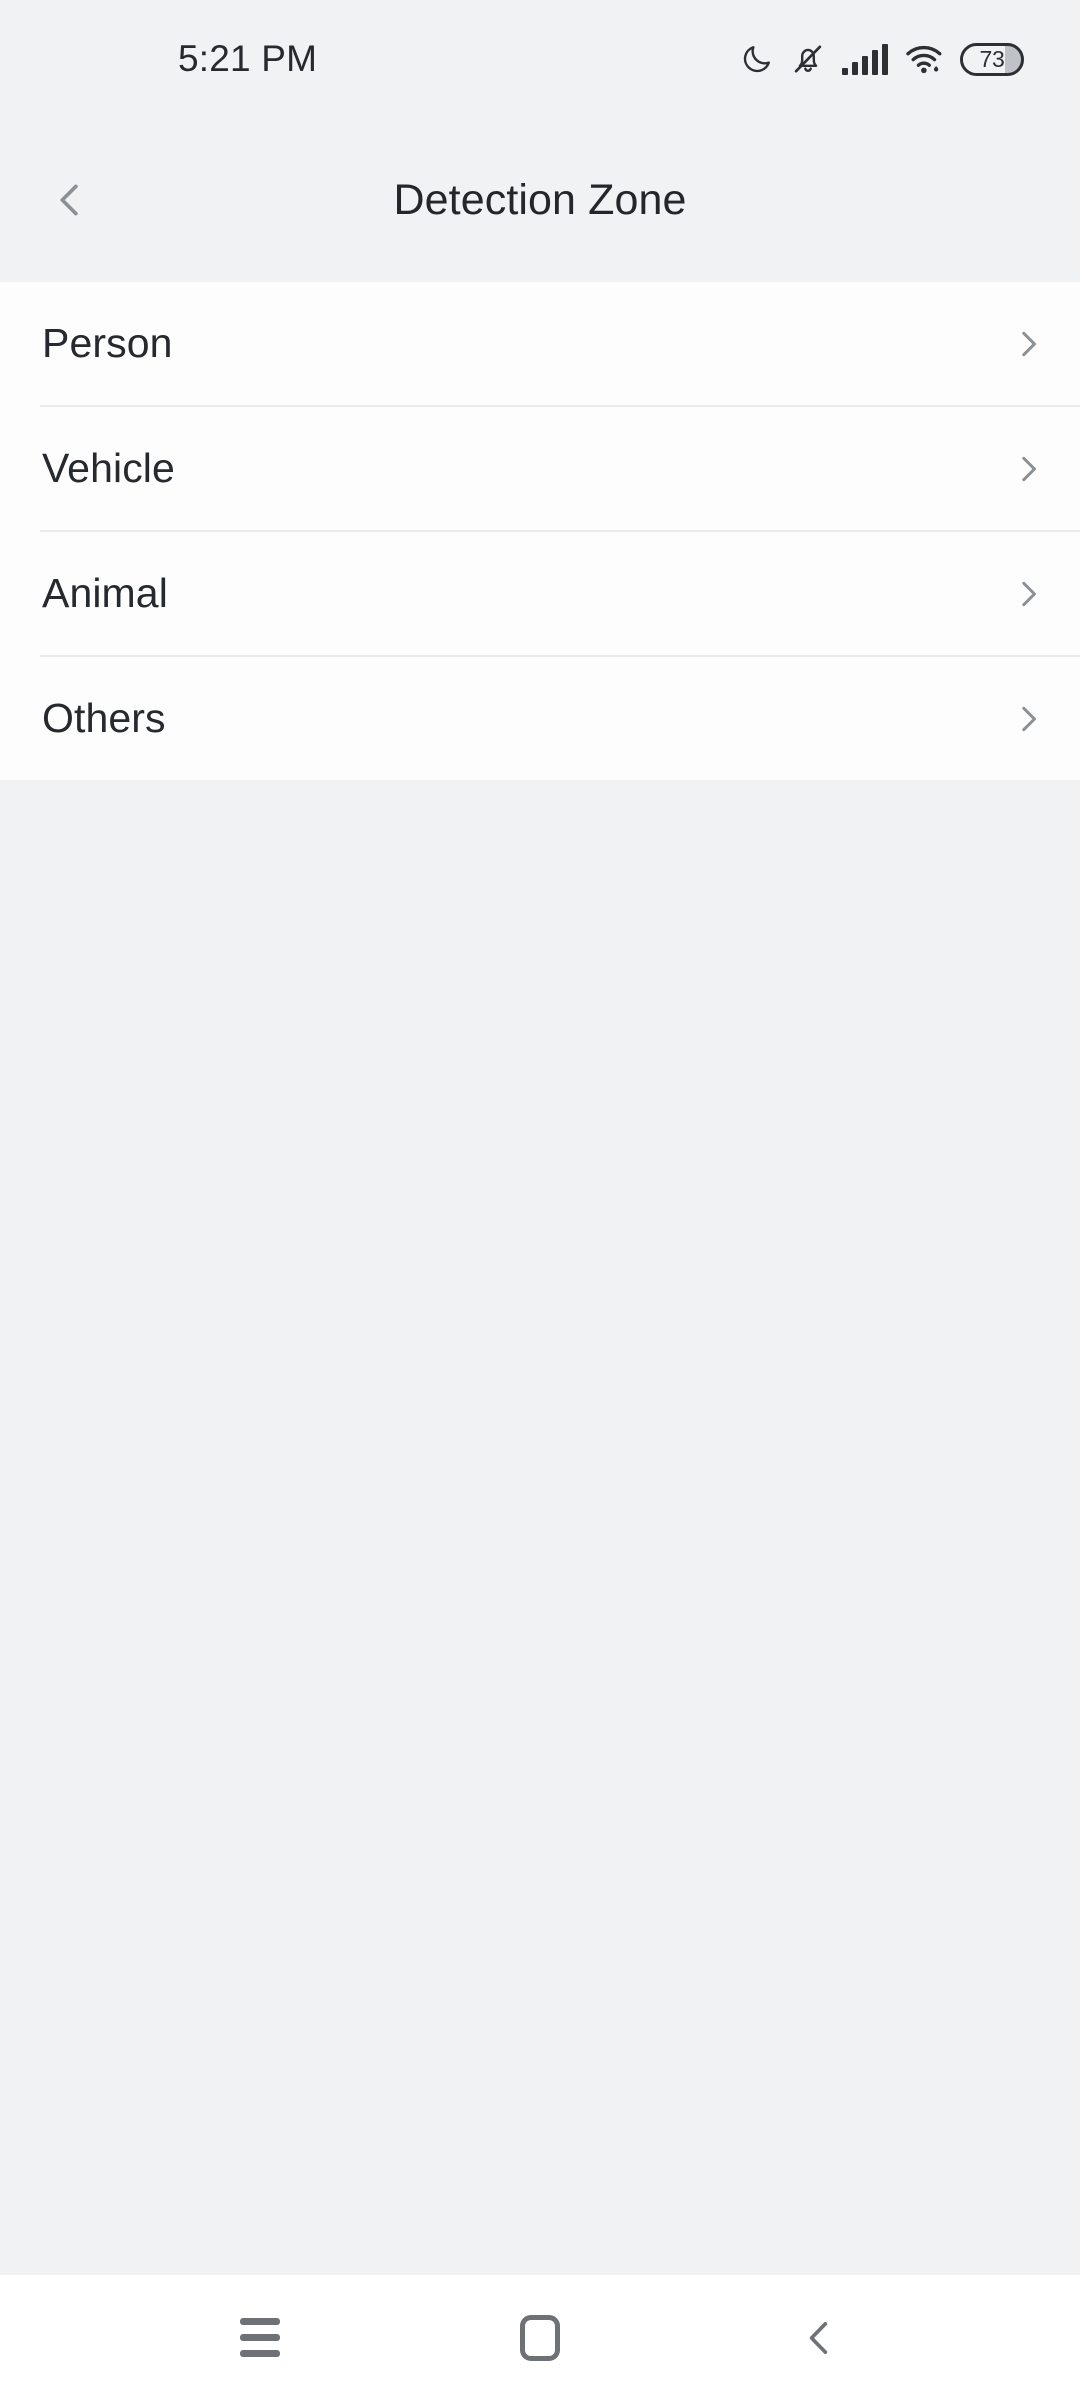 The width and height of the screenshot is (1080, 2400). I want to click on battery-icon: 73, so click(992, 59).